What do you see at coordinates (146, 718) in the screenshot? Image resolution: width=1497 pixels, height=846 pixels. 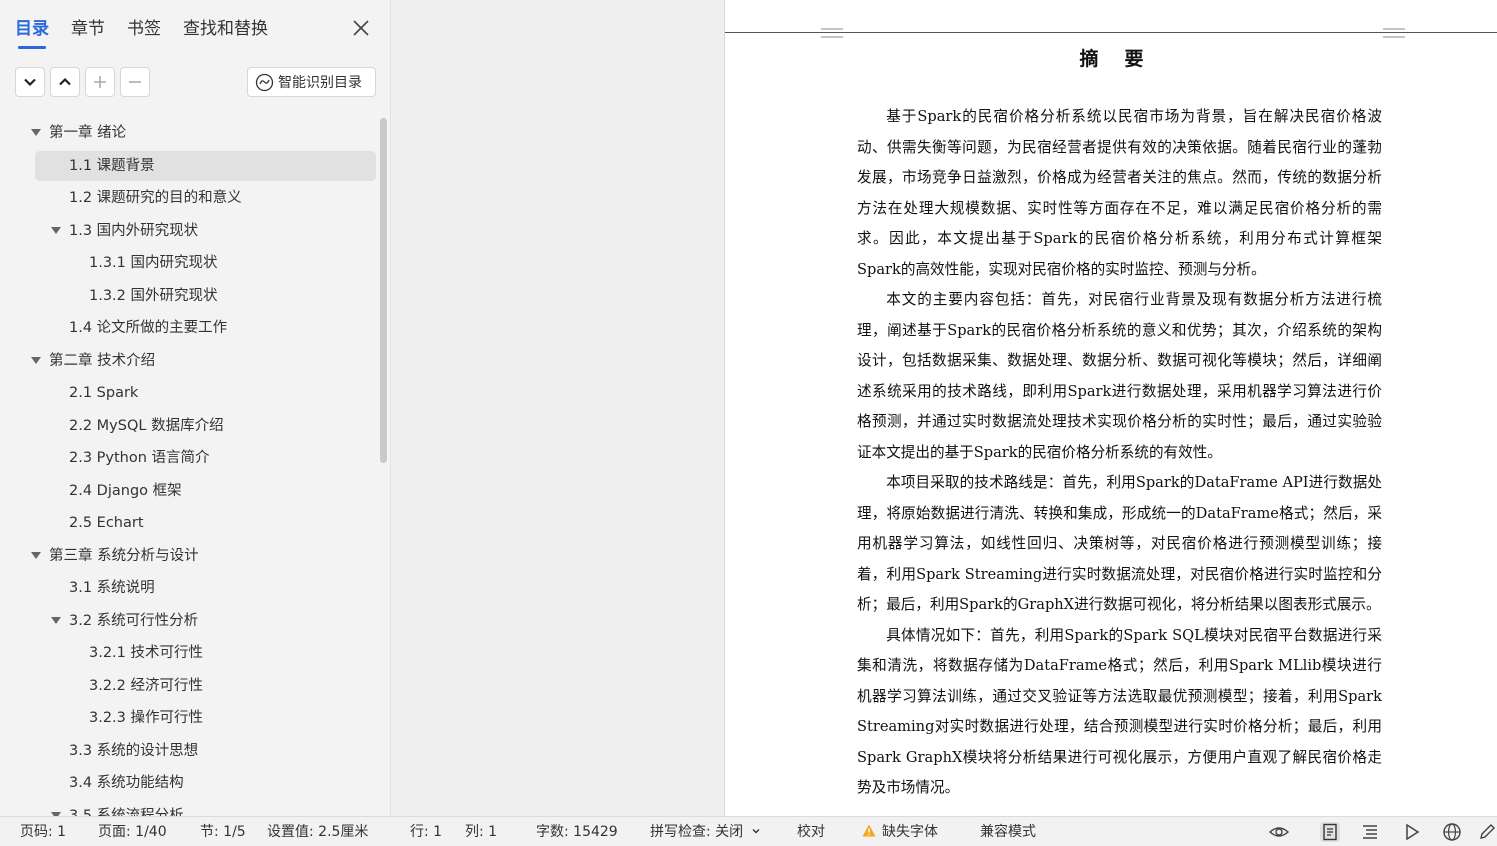 I see `toc-item-label: 3.2.3 操作可行性` at bounding box center [146, 718].